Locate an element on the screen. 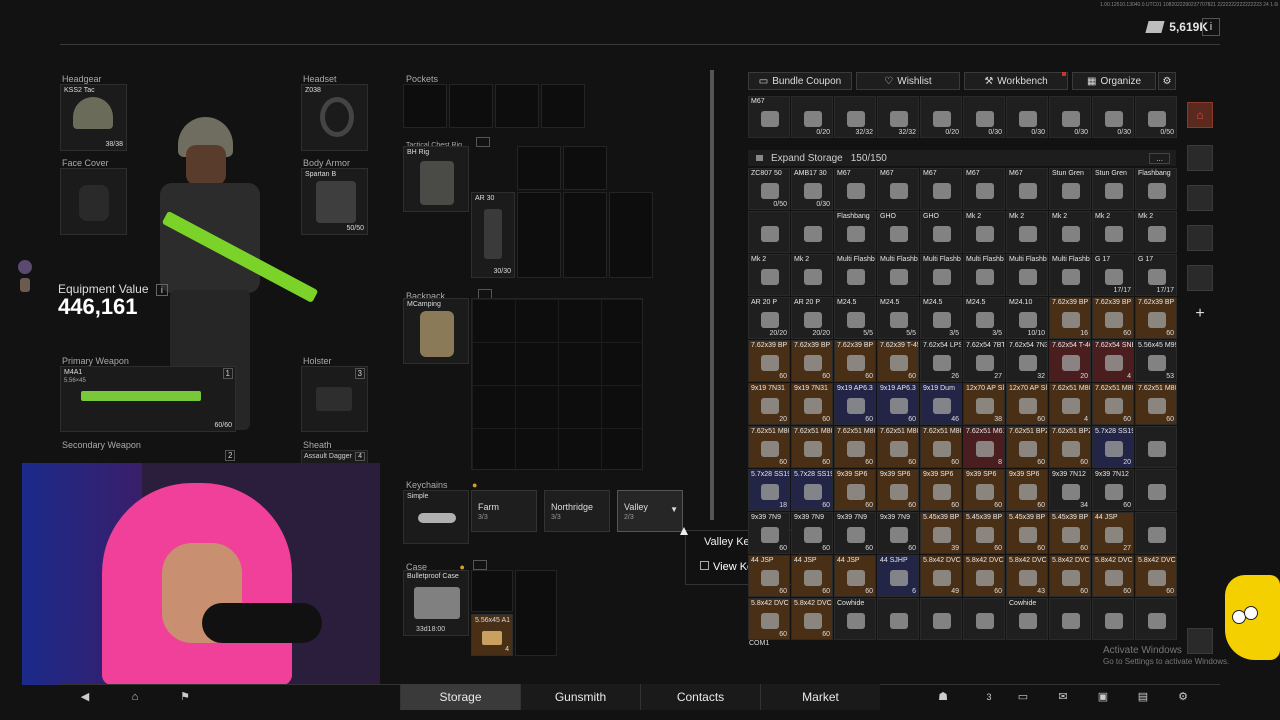 Image resolution: width=1280 pixels, height=720 pixels. stash-item: 5.45x39 BP 39 is located at coordinates (941, 533).